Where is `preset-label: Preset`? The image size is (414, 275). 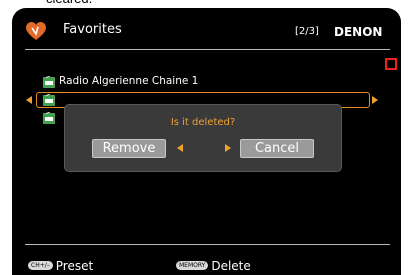
preset-label: Preset is located at coordinates (74, 265).